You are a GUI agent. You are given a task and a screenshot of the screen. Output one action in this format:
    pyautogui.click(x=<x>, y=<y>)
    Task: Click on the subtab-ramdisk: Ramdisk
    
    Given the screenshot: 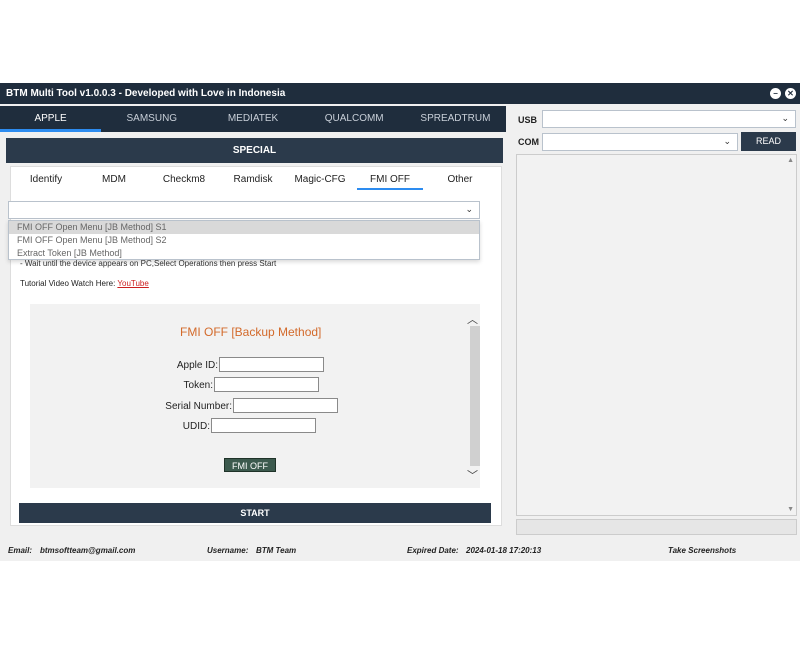 What is the action you would take?
    pyautogui.click(x=253, y=180)
    